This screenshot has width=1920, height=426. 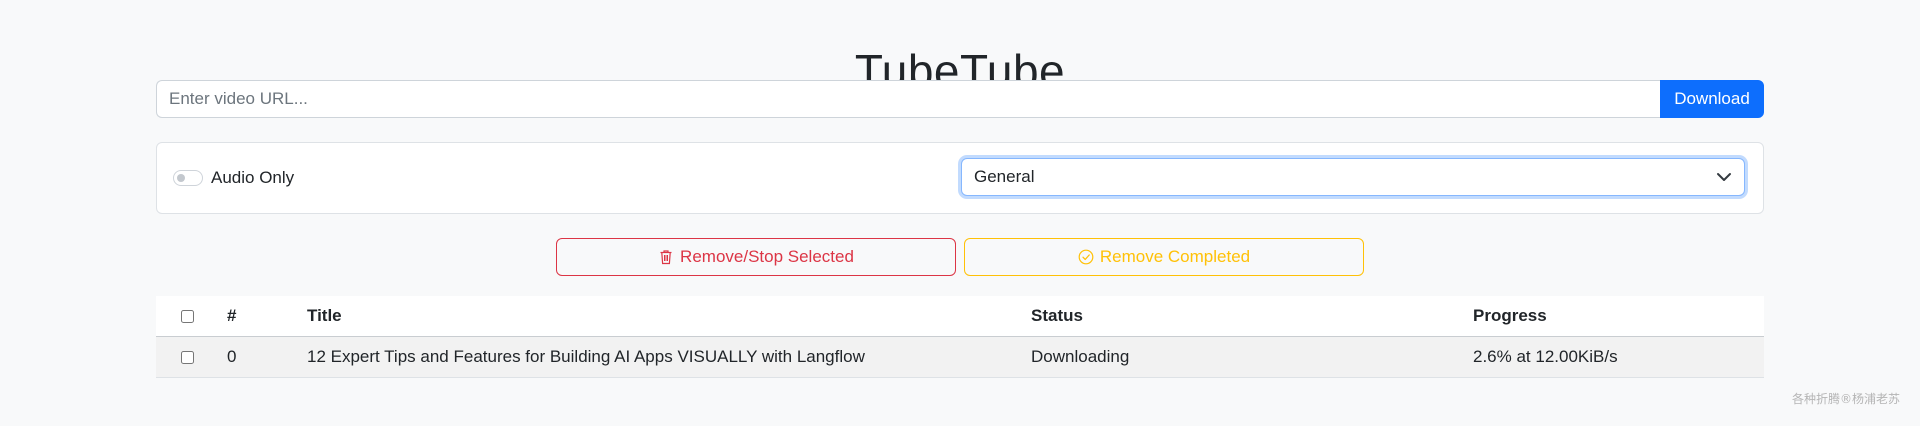 What do you see at coordinates (1244, 316) in the screenshot?
I see `column-header-status: Status` at bounding box center [1244, 316].